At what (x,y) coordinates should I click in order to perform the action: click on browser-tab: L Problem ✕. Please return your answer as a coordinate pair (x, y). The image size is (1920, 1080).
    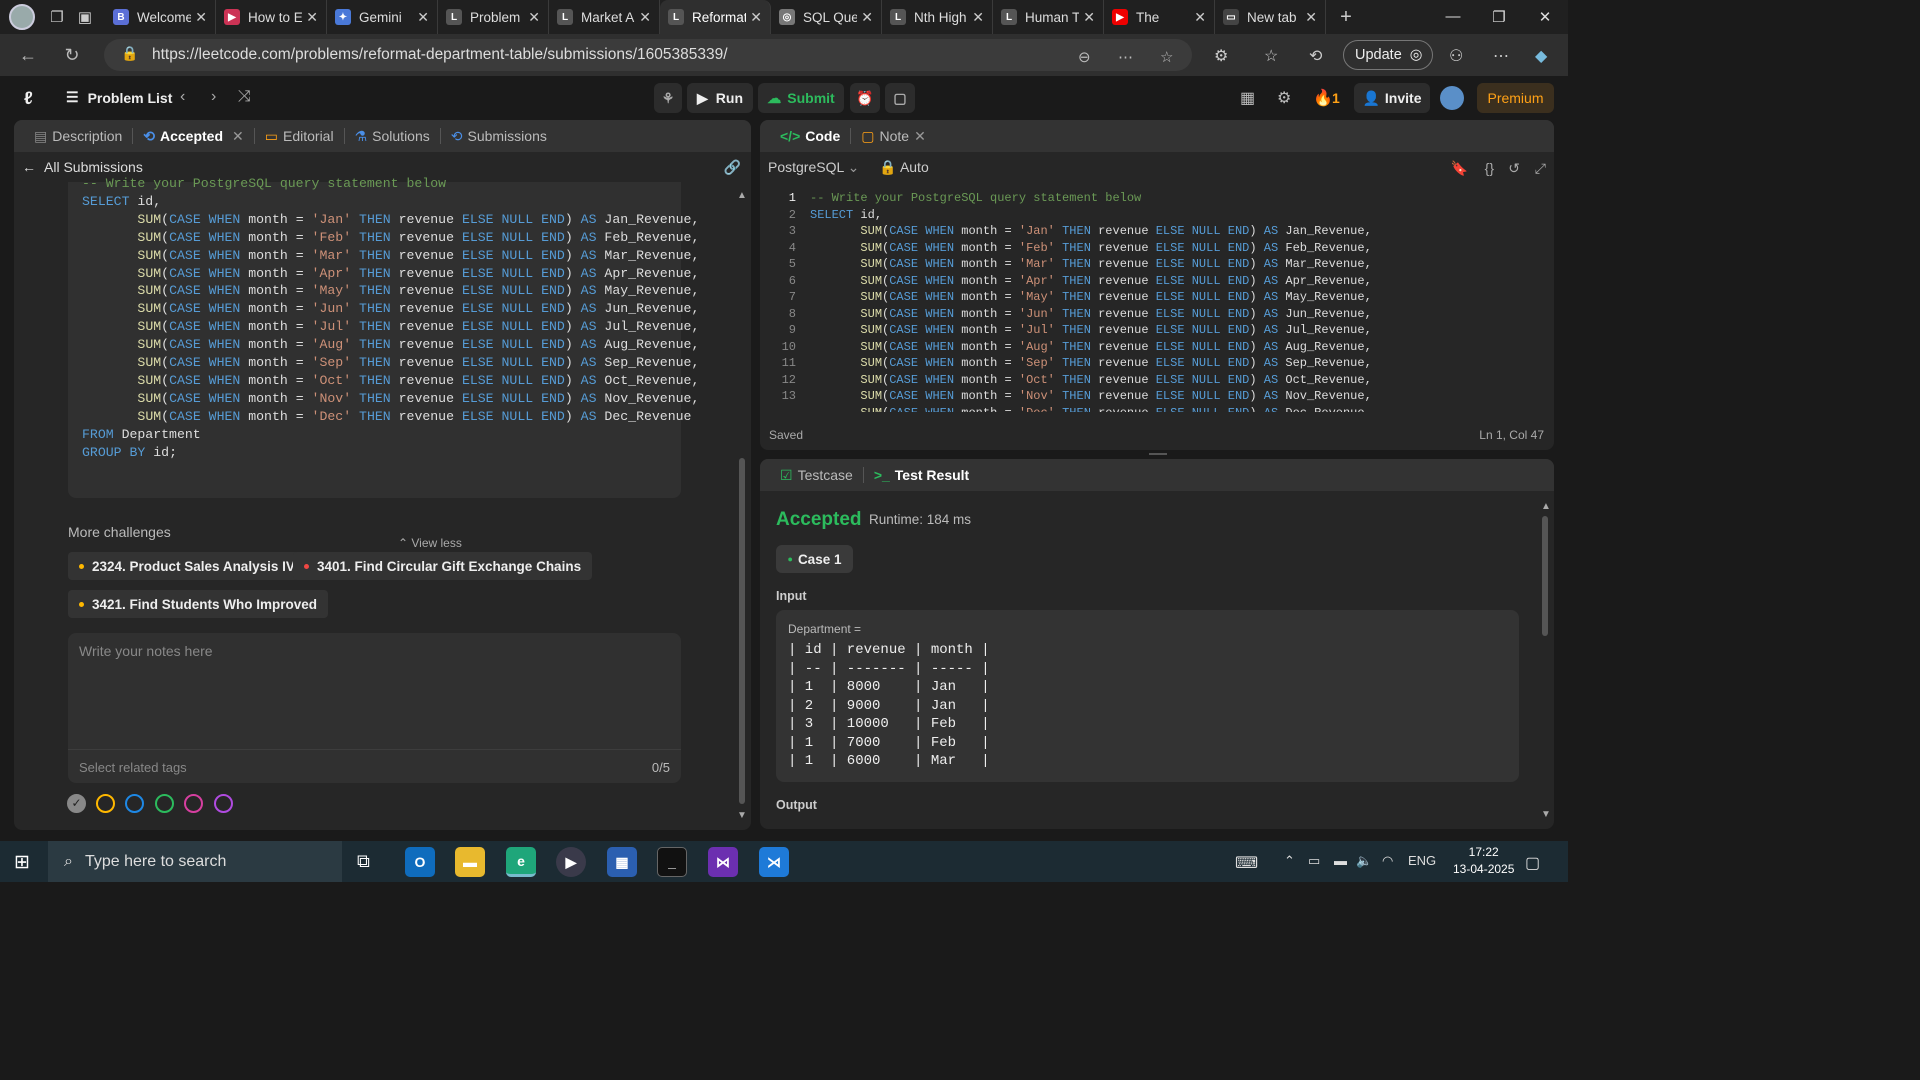
    Looking at the image, I should click on (493, 17).